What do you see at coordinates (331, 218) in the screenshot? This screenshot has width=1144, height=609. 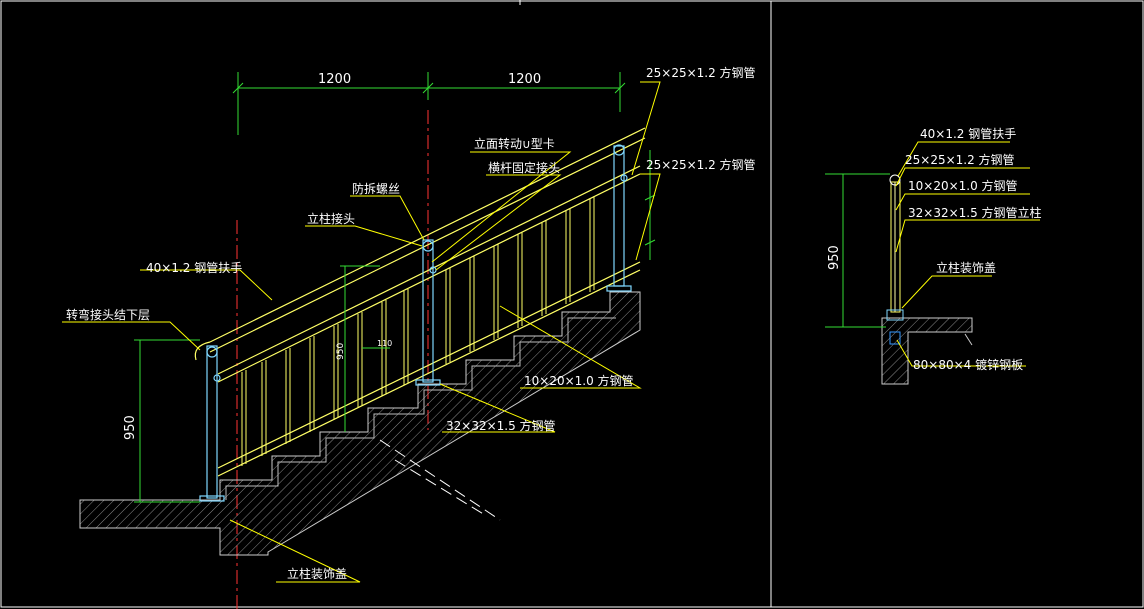 I see `label-post-joint: 立柱接头` at bounding box center [331, 218].